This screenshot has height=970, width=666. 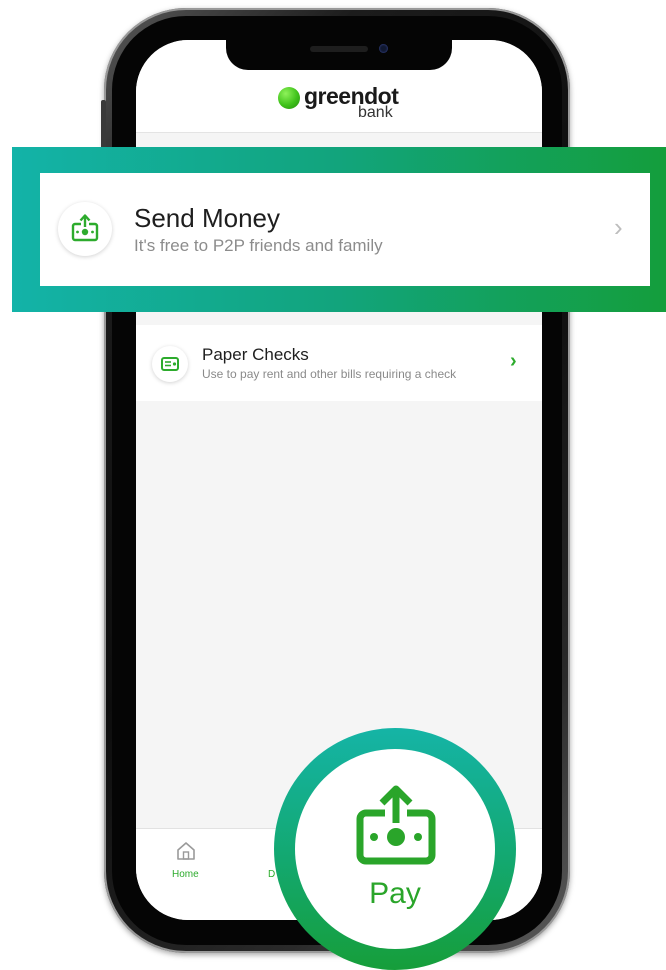 What do you see at coordinates (339, 363) in the screenshot?
I see `paper-checks-row` at bounding box center [339, 363].